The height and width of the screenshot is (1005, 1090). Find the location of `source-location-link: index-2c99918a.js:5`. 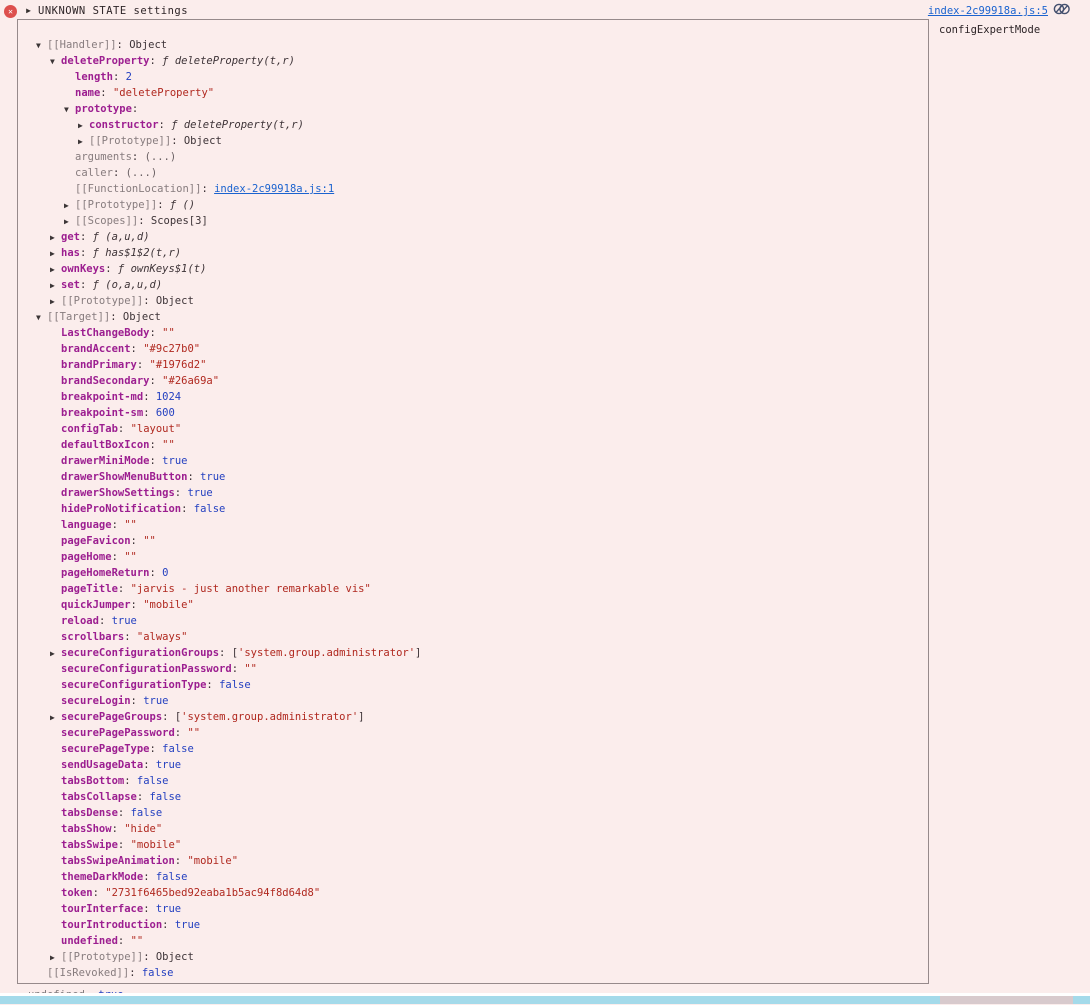

source-location-link: index-2c99918a.js:5 is located at coordinates (988, 11).